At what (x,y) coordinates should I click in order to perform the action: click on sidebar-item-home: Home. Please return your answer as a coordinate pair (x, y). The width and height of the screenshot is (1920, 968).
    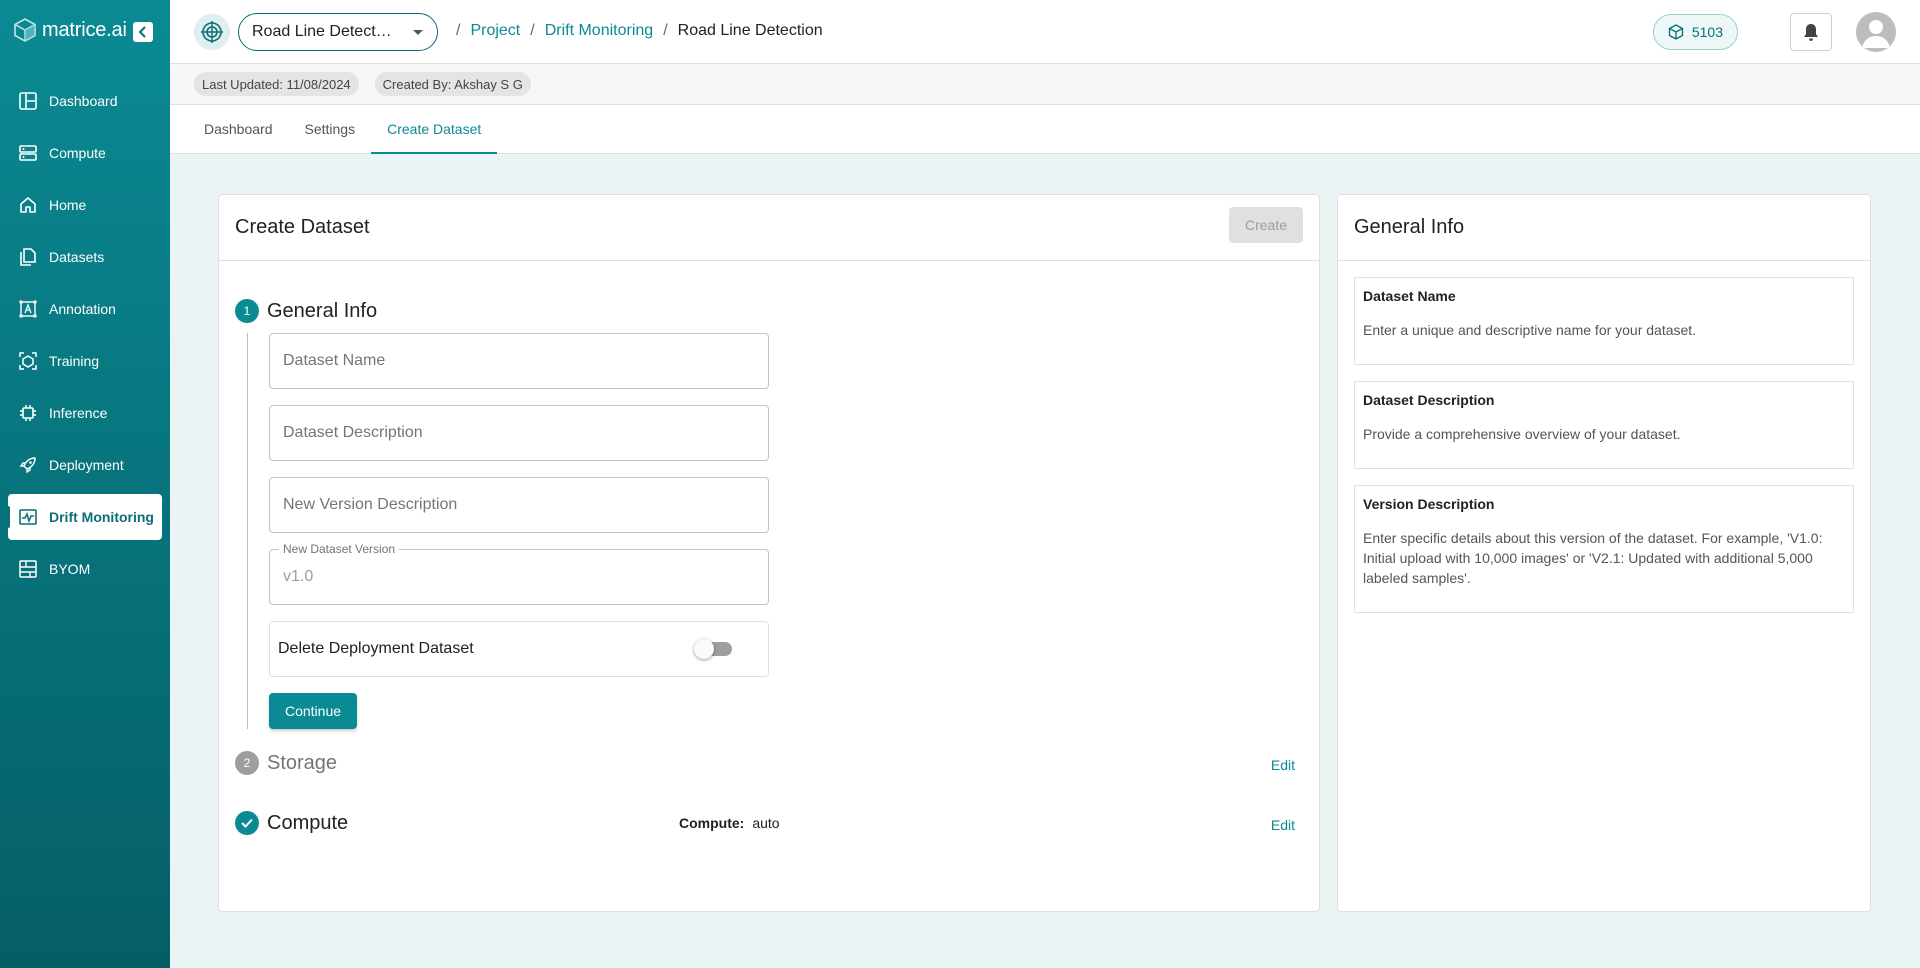
    Looking at the image, I should click on (85, 205).